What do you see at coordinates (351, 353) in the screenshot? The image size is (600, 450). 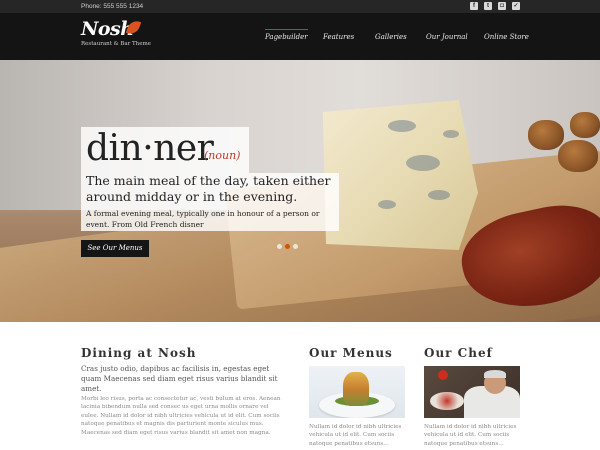 I see `menus-title: Our Menus` at bounding box center [351, 353].